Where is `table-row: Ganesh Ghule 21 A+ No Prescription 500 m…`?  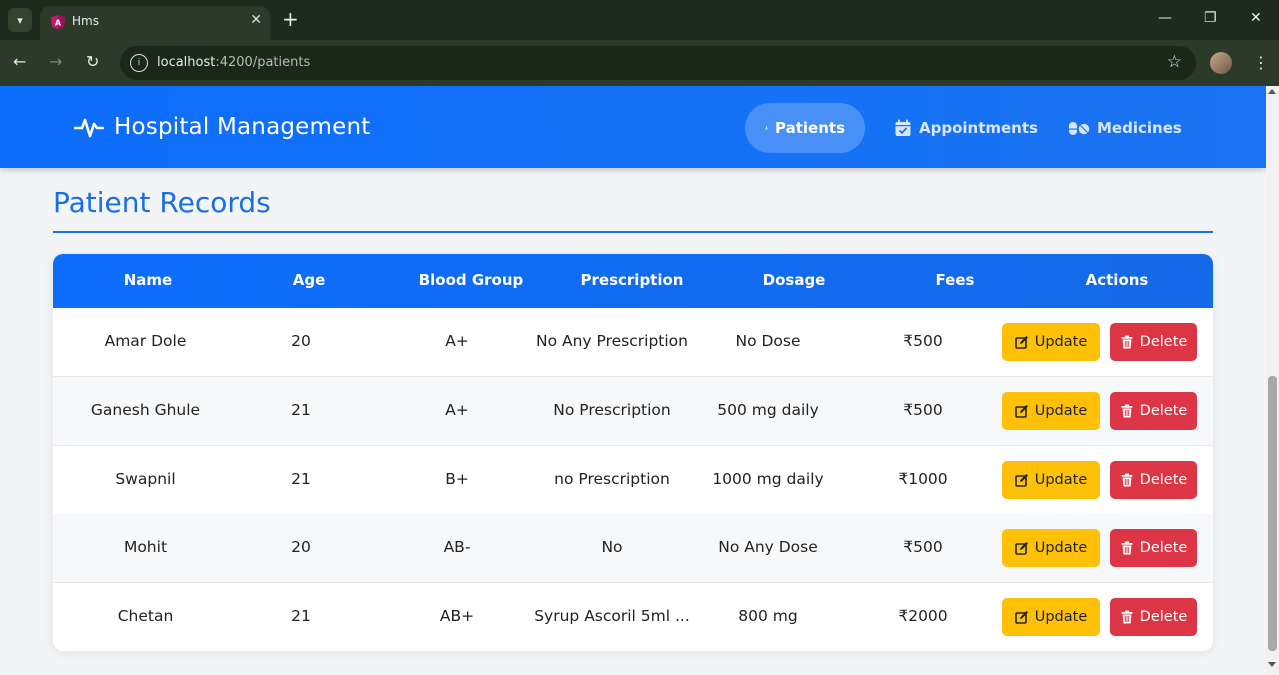
table-row: Ganesh Ghule 21 A+ No Prescription 500 m… is located at coordinates (633, 411).